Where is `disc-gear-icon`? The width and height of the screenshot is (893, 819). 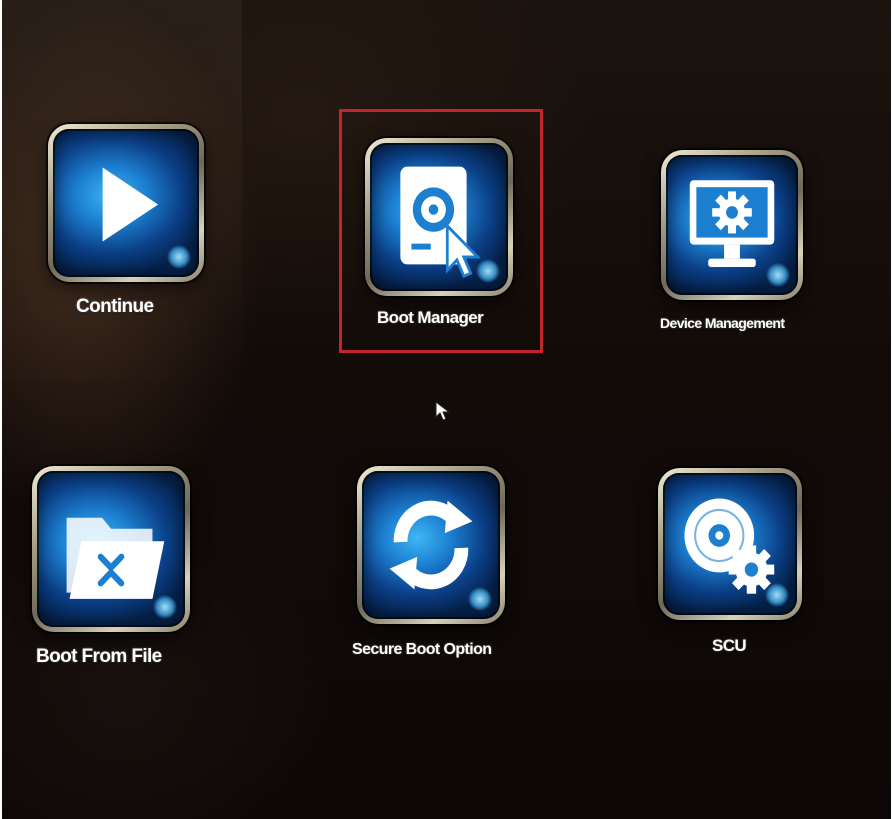 disc-gear-icon is located at coordinates (730, 544).